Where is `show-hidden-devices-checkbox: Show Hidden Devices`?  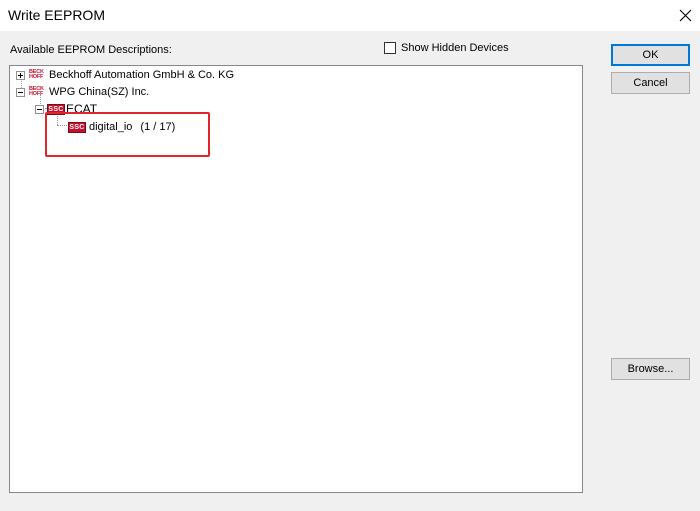 show-hidden-devices-checkbox: Show Hidden Devices is located at coordinates (446, 48).